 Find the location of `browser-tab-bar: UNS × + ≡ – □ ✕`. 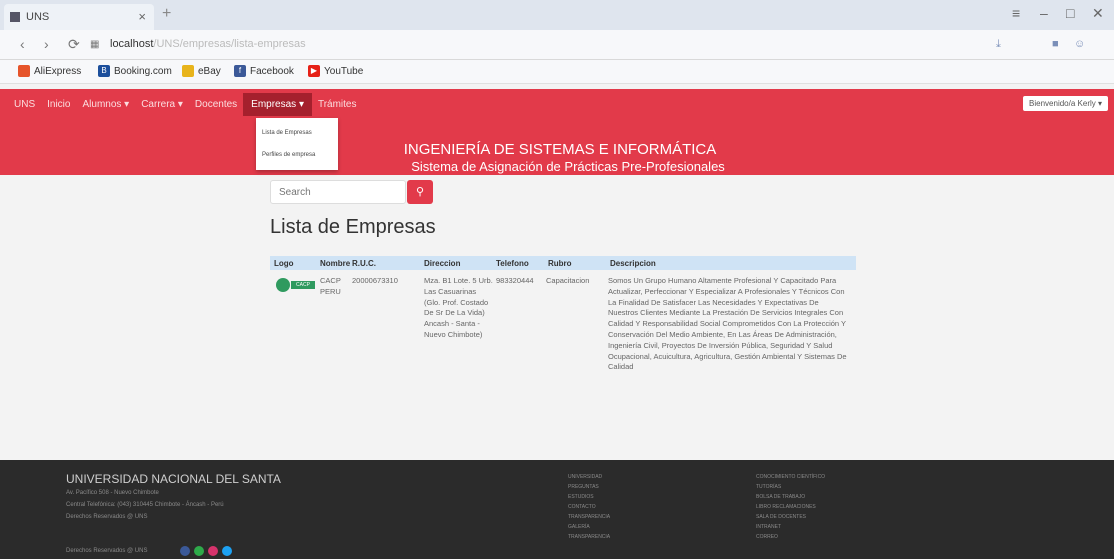

browser-tab-bar: UNS × + ≡ – □ ✕ is located at coordinates (557, 15).